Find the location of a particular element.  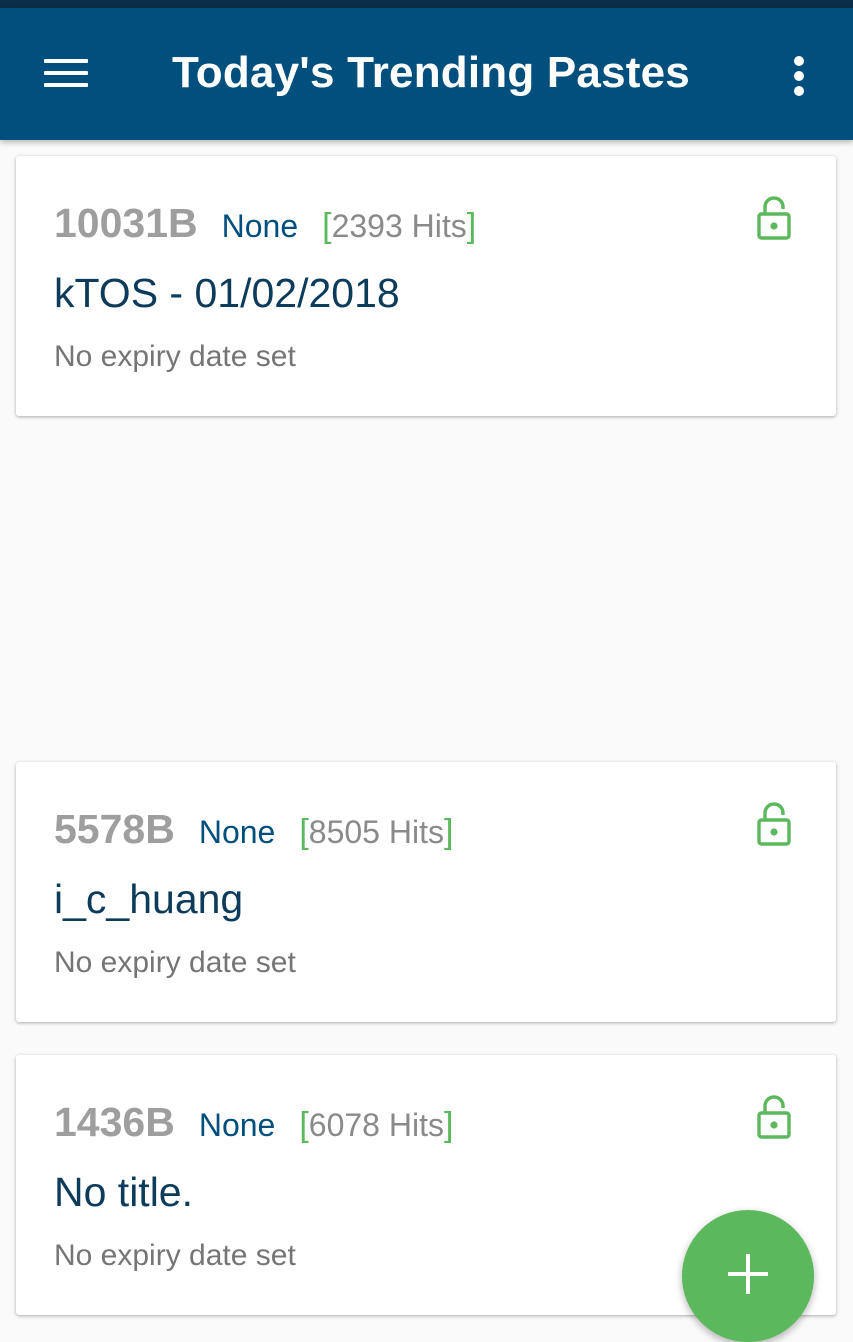

paste-title: i_c_huang is located at coordinates (149, 899).